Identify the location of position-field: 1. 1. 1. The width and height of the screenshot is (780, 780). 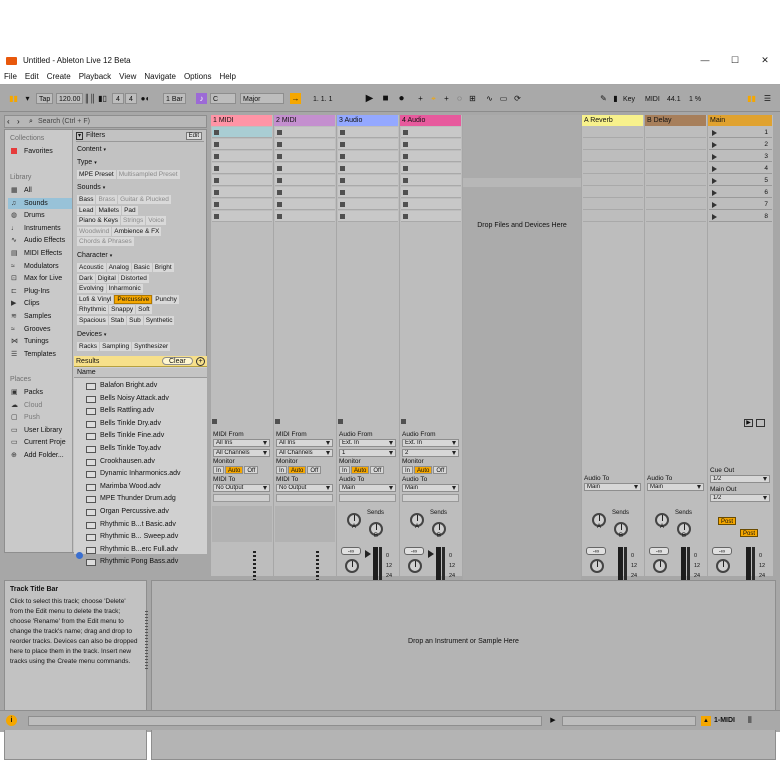
(332, 98).